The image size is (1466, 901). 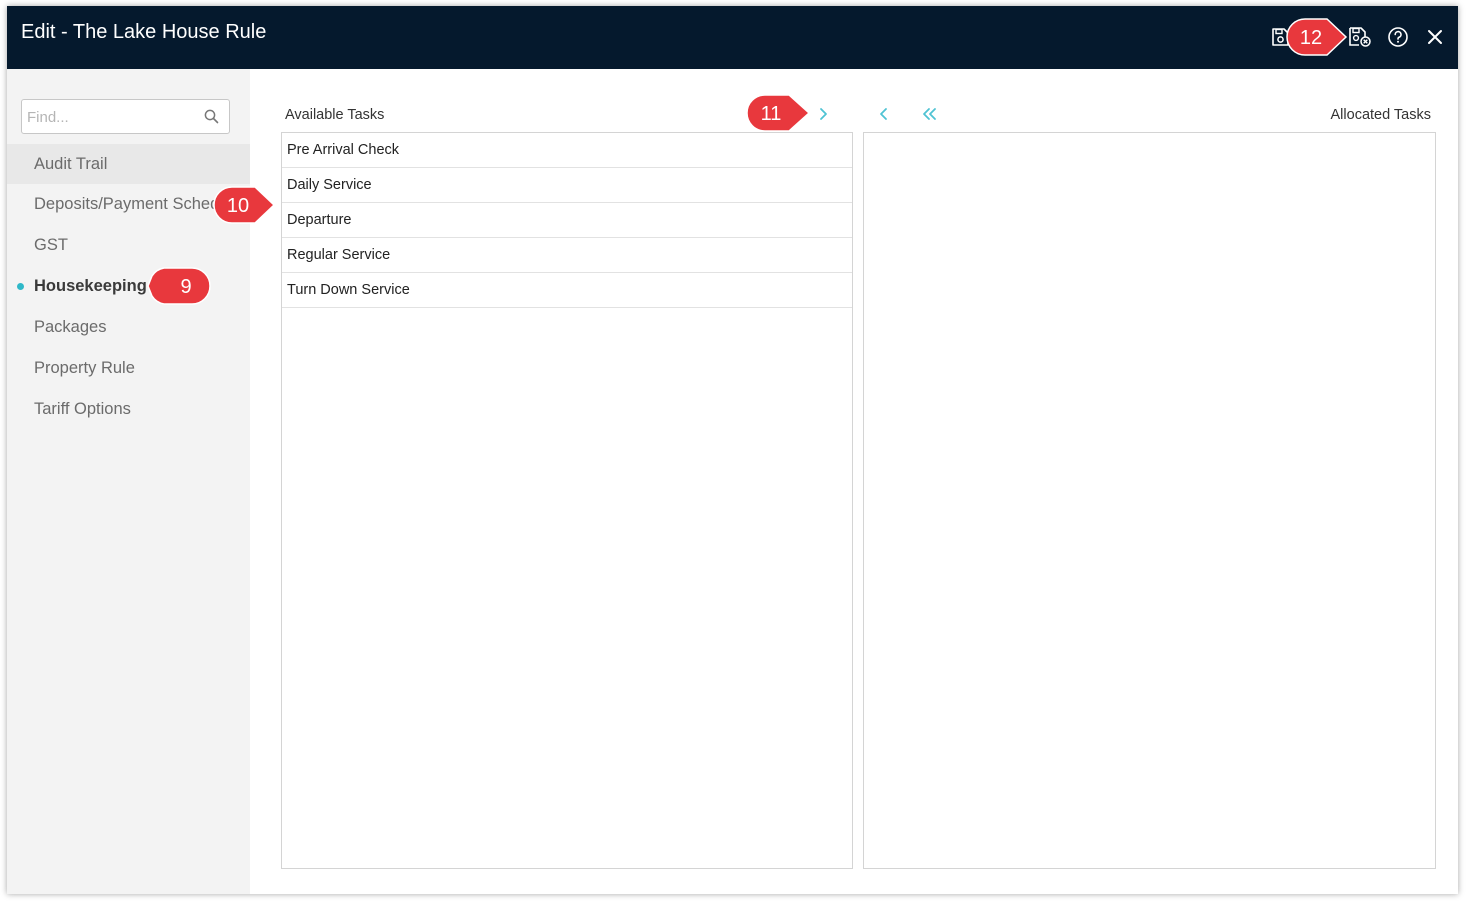 What do you see at coordinates (144, 32) in the screenshot?
I see `window-title: Edit - The Lake House Rule` at bounding box center [144, 32].